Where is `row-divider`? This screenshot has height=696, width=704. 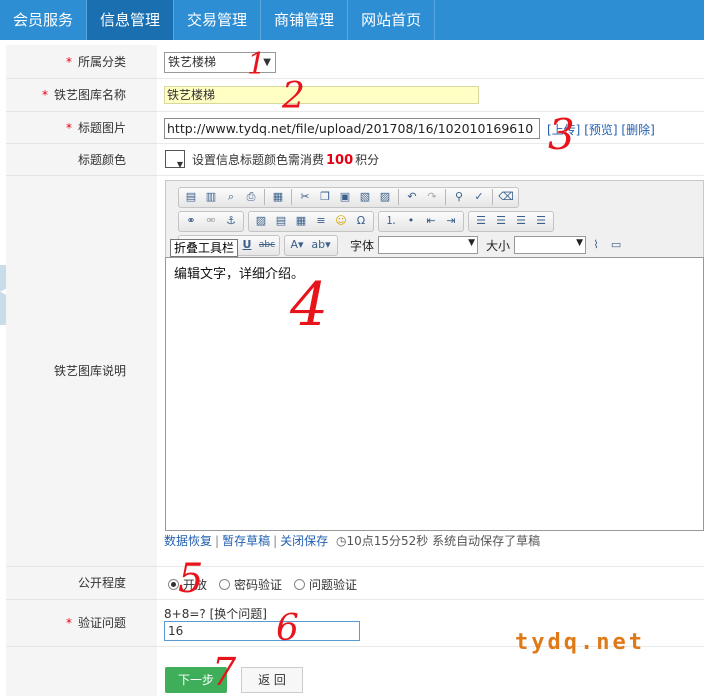
row-divider is located at coordinates (430, 78).